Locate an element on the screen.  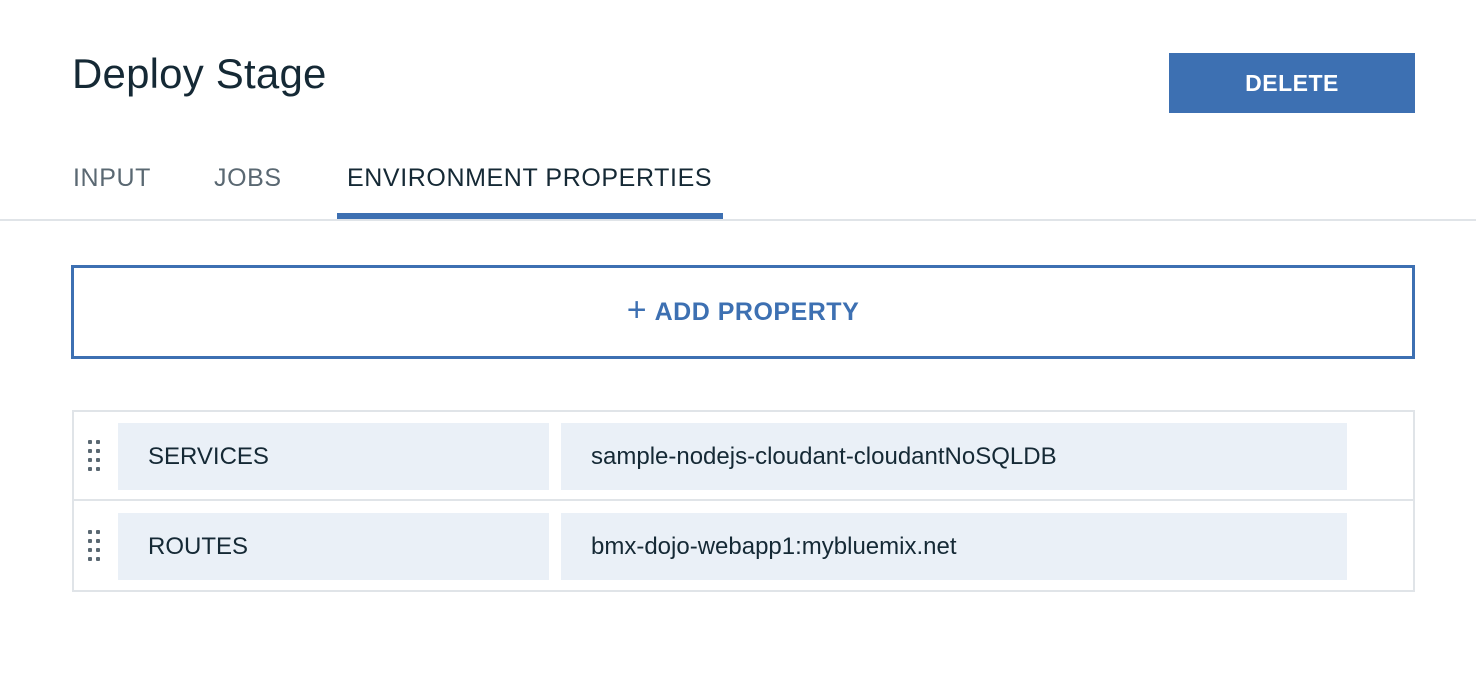
property-row: ROUTES bmx-dojo-webapp1:mybluemix.net is located at coordinates (743, 546).